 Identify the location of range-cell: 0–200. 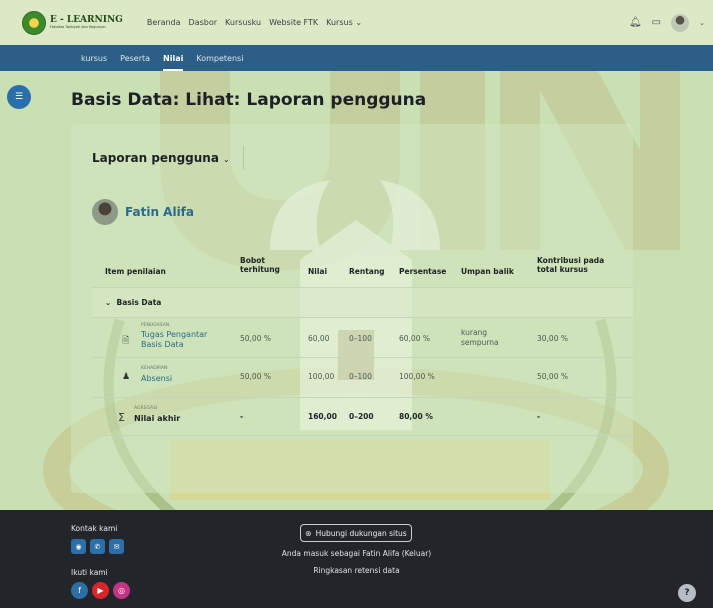
(361, 416).